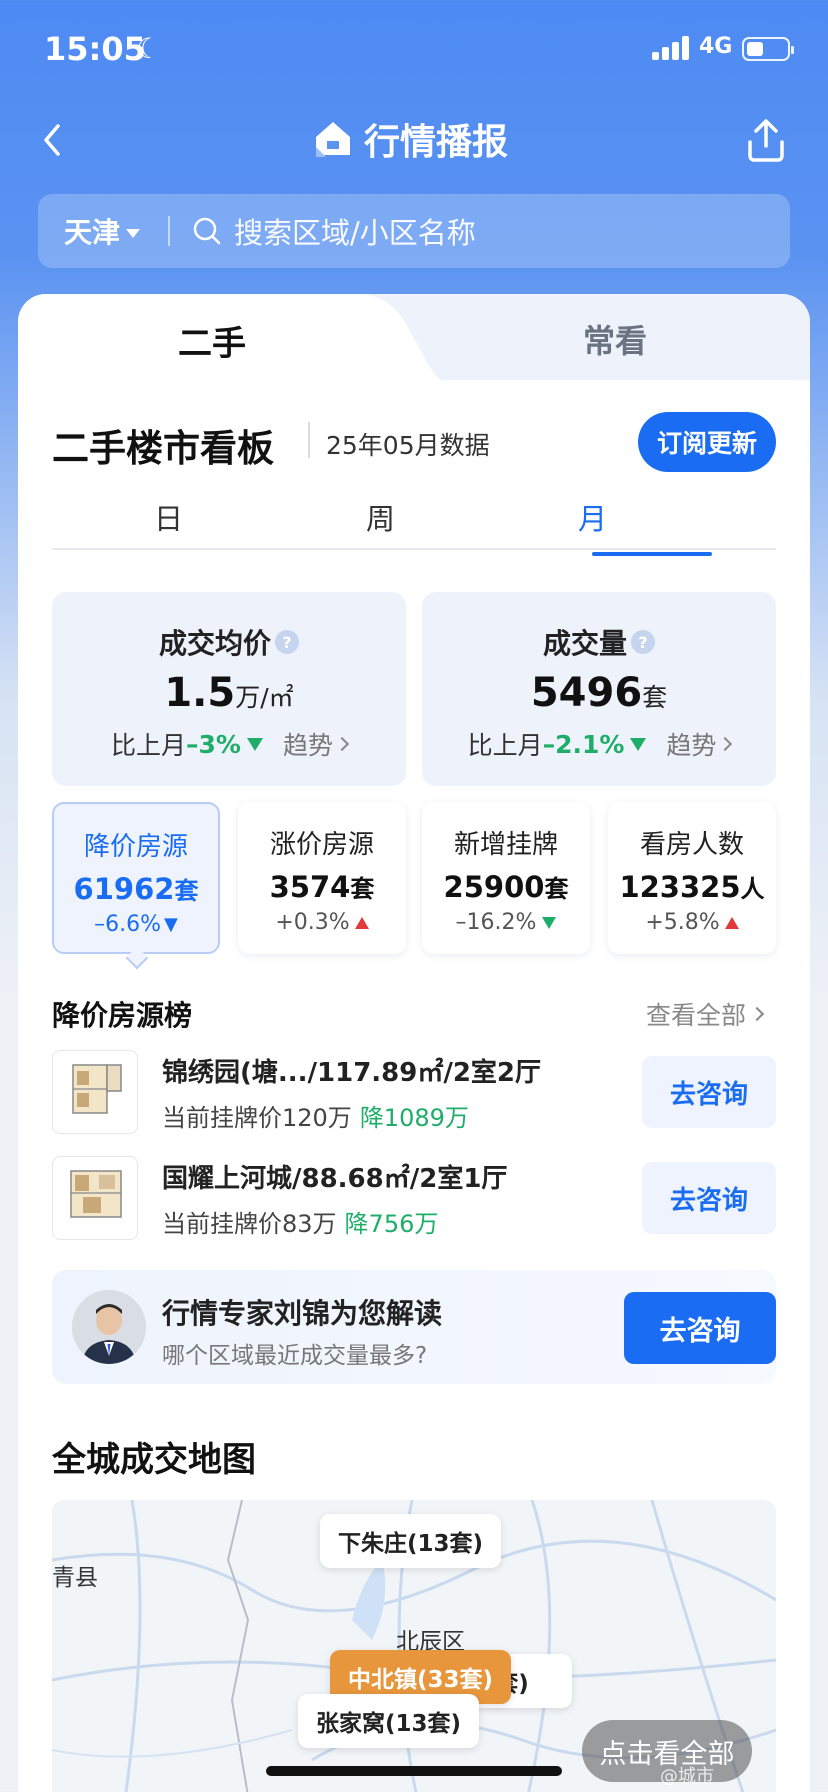  I want to click on expert-consult-button: 去咨询, so click(700, 1328).